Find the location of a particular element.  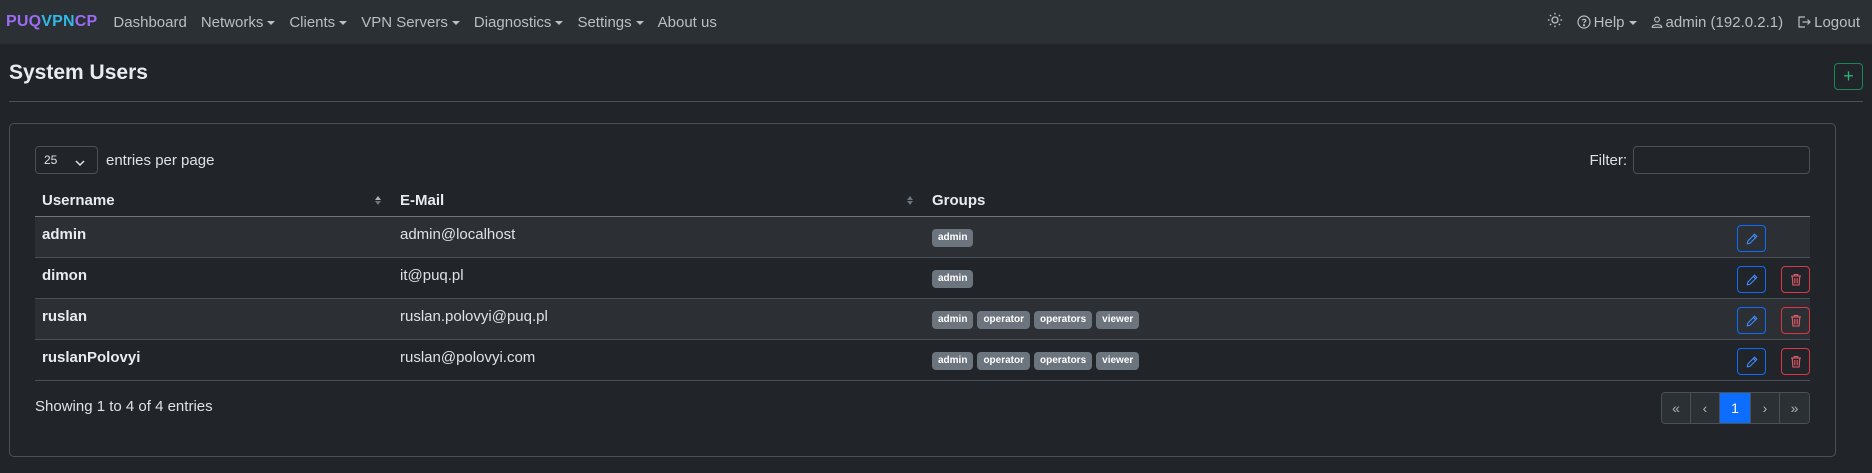

column-header-groups: Groups is located at coordinates (1367, 200).